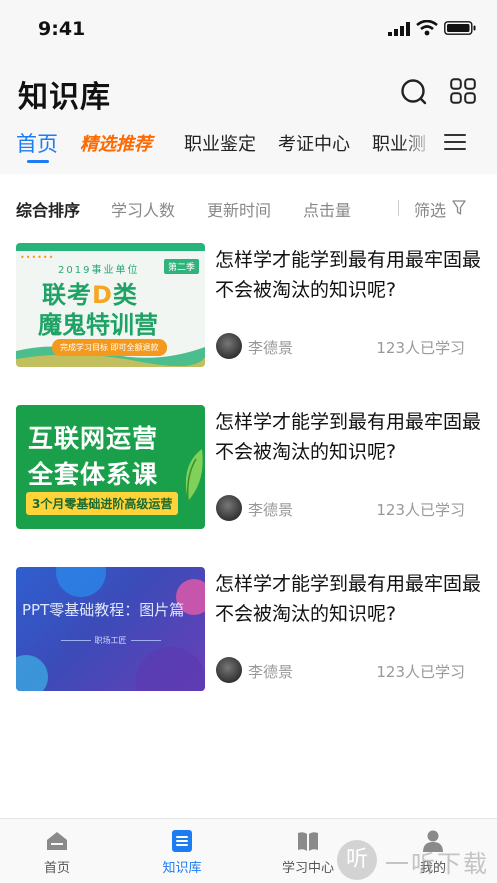 This screenshot has height=883, width=497. Describe the element at coordinates (38, 161) in the screenshot. I see `tab-active-indicator` at that location.